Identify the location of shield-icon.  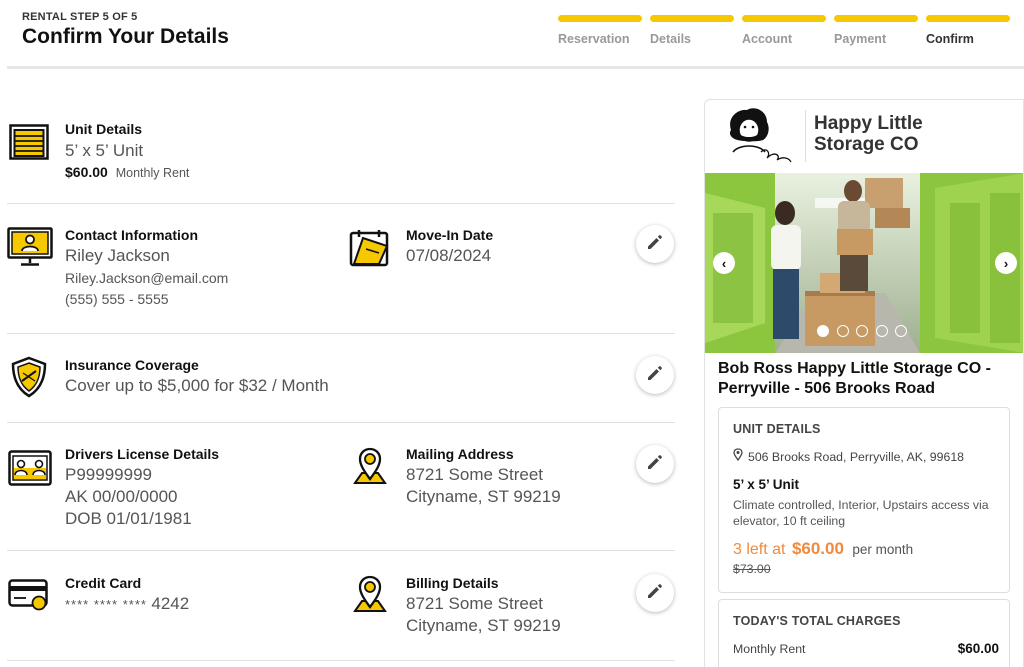
(32, 378).